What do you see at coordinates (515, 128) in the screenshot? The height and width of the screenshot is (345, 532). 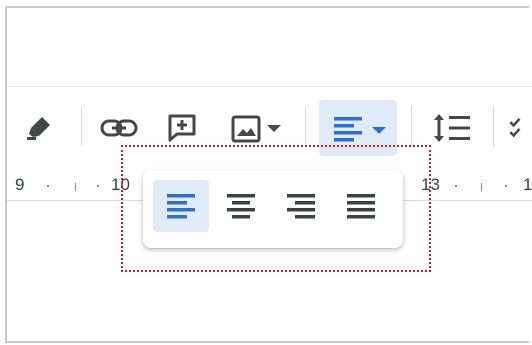 I see `checklist-icon` at bounding box center [515, 128].